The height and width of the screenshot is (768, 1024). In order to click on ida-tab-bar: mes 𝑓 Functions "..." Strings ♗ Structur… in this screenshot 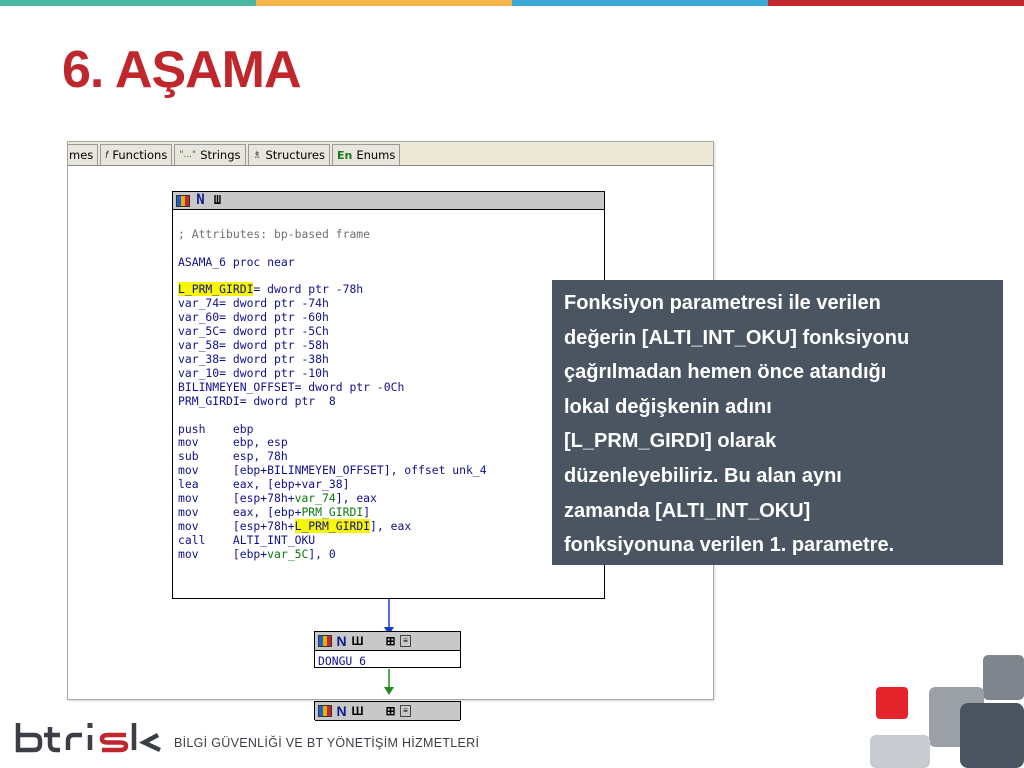, I will do `click(390, 154)`.